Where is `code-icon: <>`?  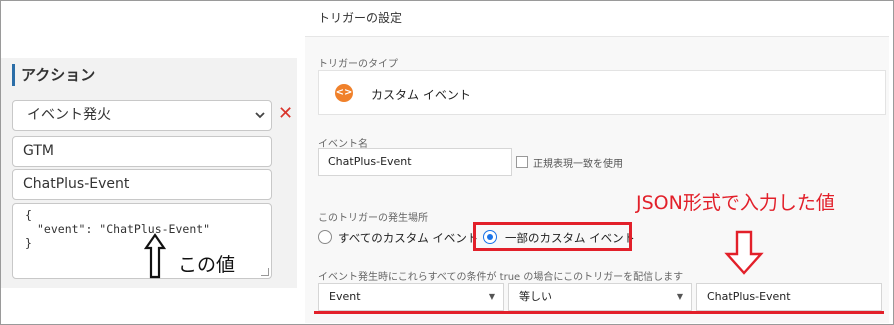 code-icon: <> is located at coordinates (344, 93).